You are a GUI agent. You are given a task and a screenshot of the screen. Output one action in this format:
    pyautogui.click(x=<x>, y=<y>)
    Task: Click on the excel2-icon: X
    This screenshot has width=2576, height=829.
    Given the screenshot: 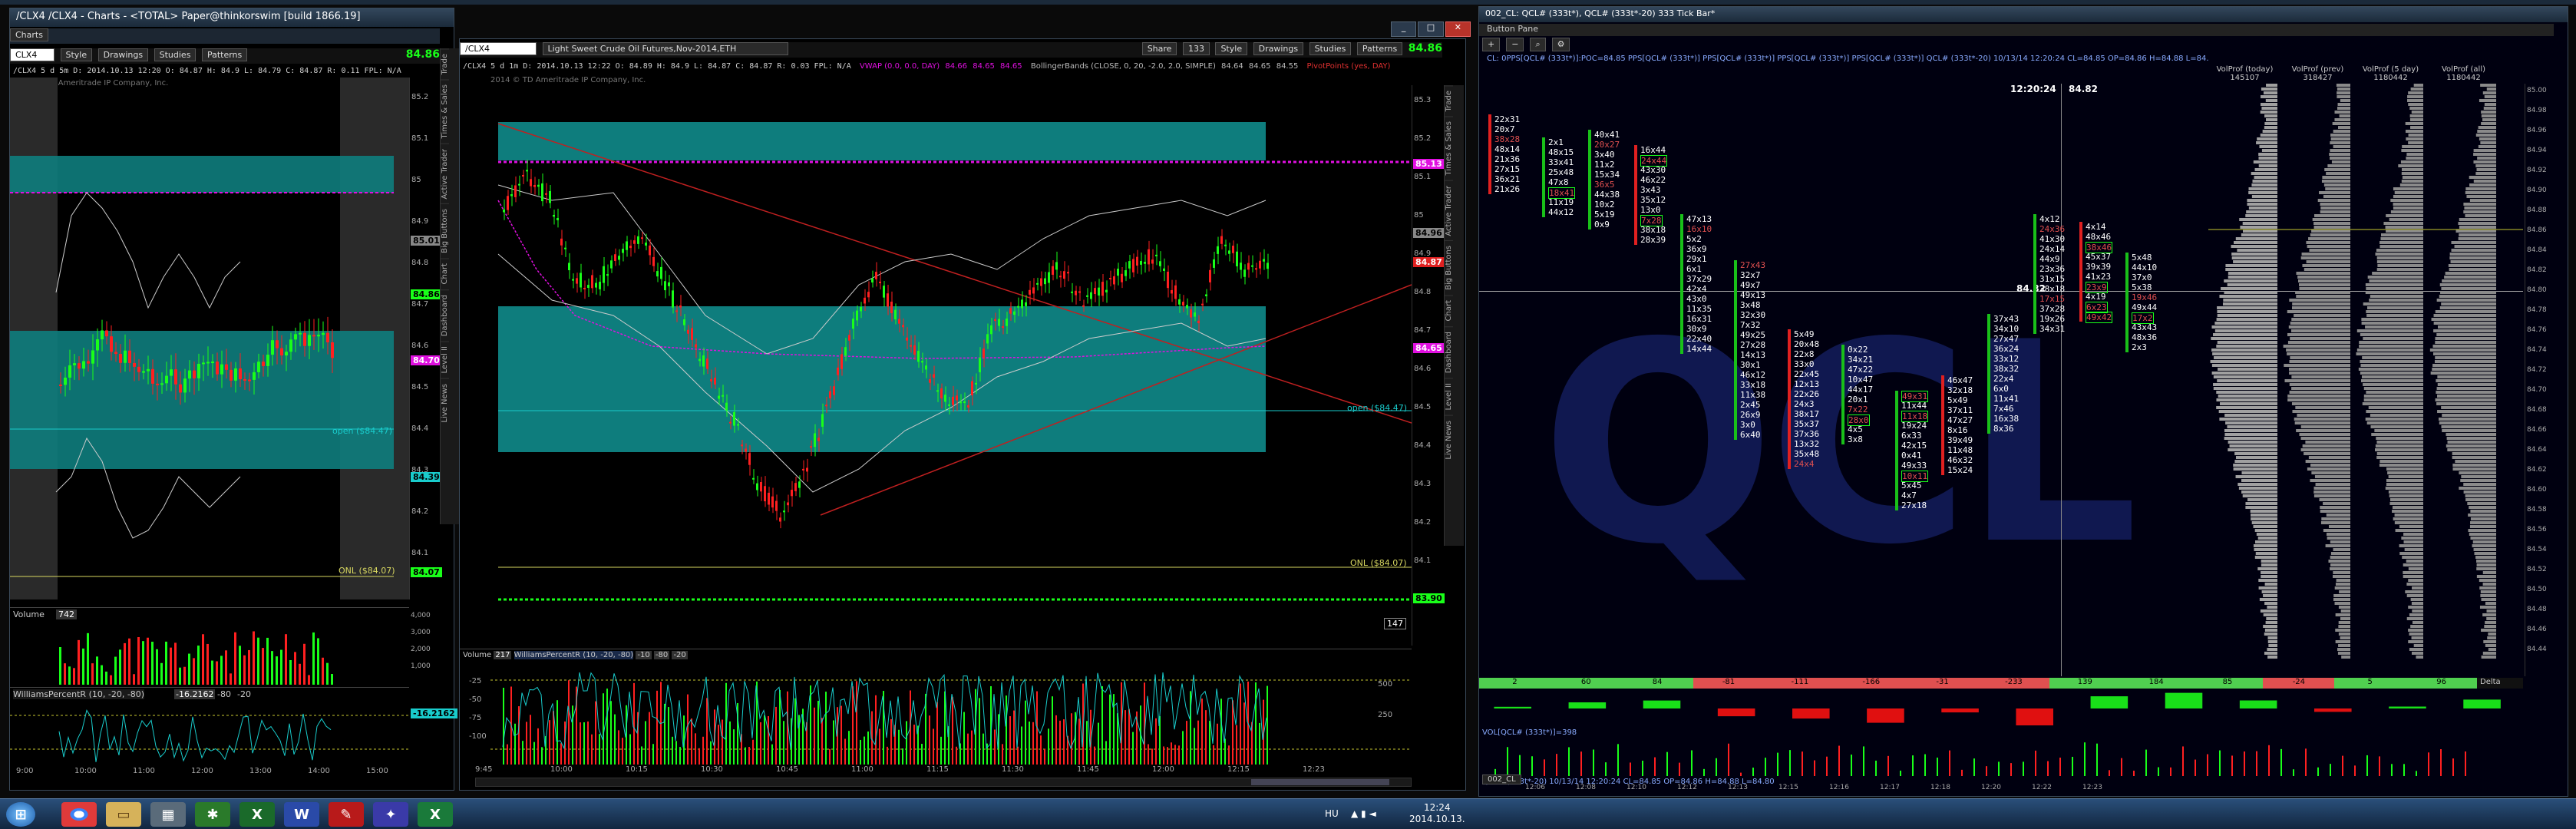 What is the action you would take?
    pyautogui.click(x=435, y=814)
    